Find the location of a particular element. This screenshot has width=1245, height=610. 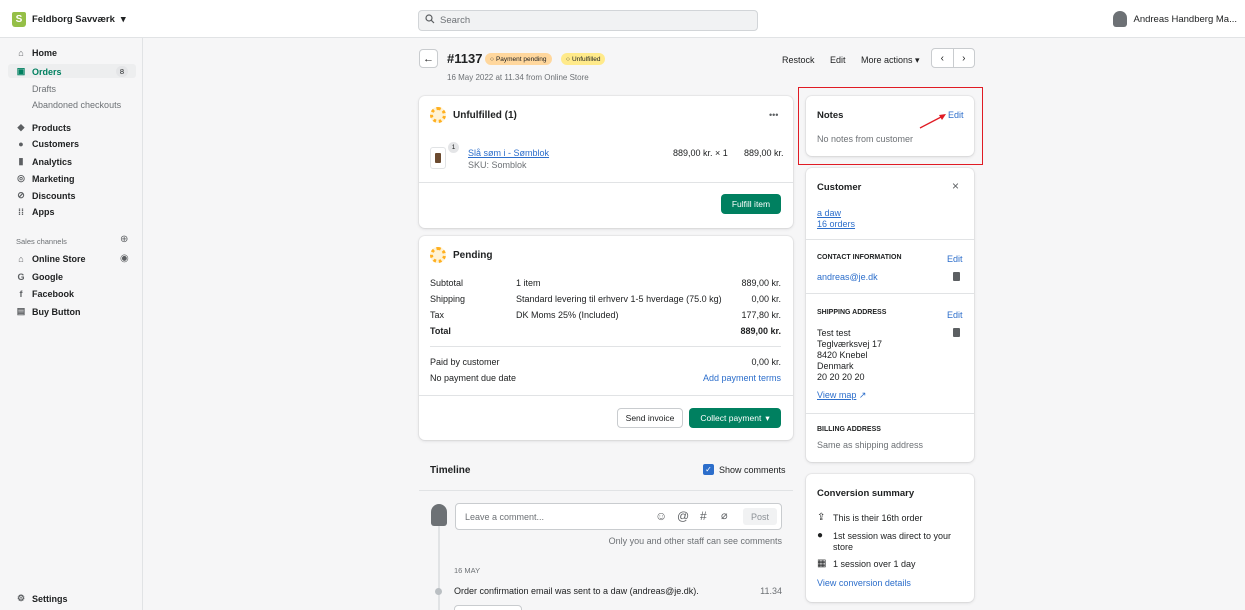

emoji-icon: ☺ is located at coordinates (661, 516).